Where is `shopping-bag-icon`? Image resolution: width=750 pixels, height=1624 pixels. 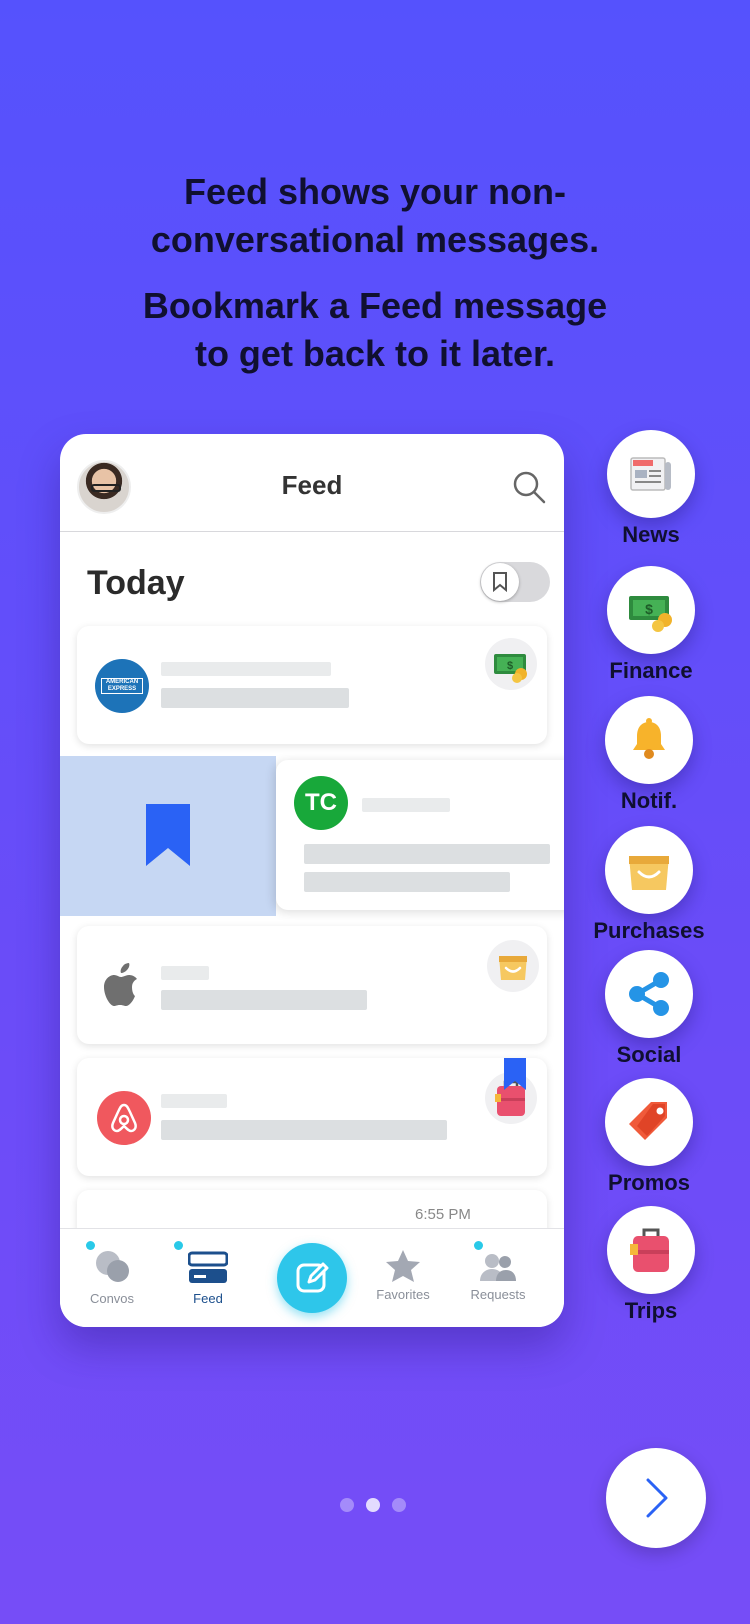
shopping-bag-icon is located at coordinates (649, 873).